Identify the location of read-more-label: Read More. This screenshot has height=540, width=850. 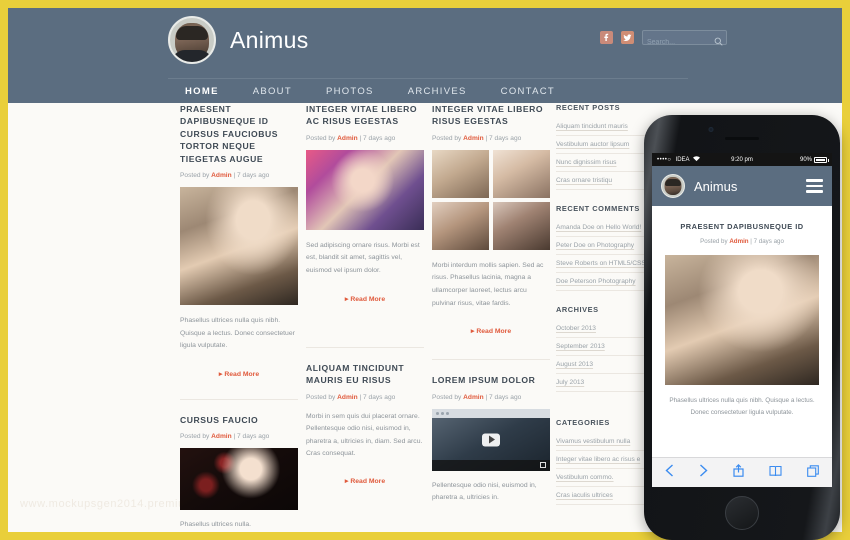
(494, 332).